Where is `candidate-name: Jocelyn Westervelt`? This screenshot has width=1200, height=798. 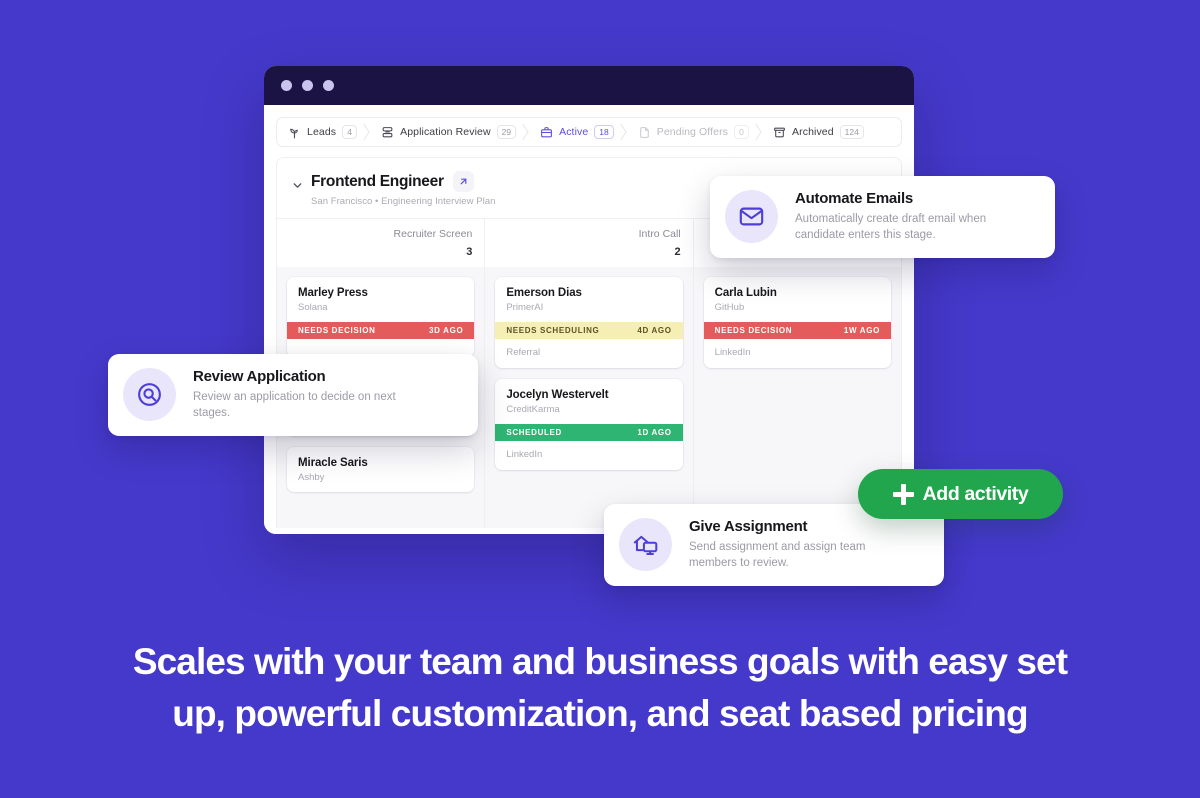 candidate-name: Jocelyn Westervelt is located at coordinates (557, 395).